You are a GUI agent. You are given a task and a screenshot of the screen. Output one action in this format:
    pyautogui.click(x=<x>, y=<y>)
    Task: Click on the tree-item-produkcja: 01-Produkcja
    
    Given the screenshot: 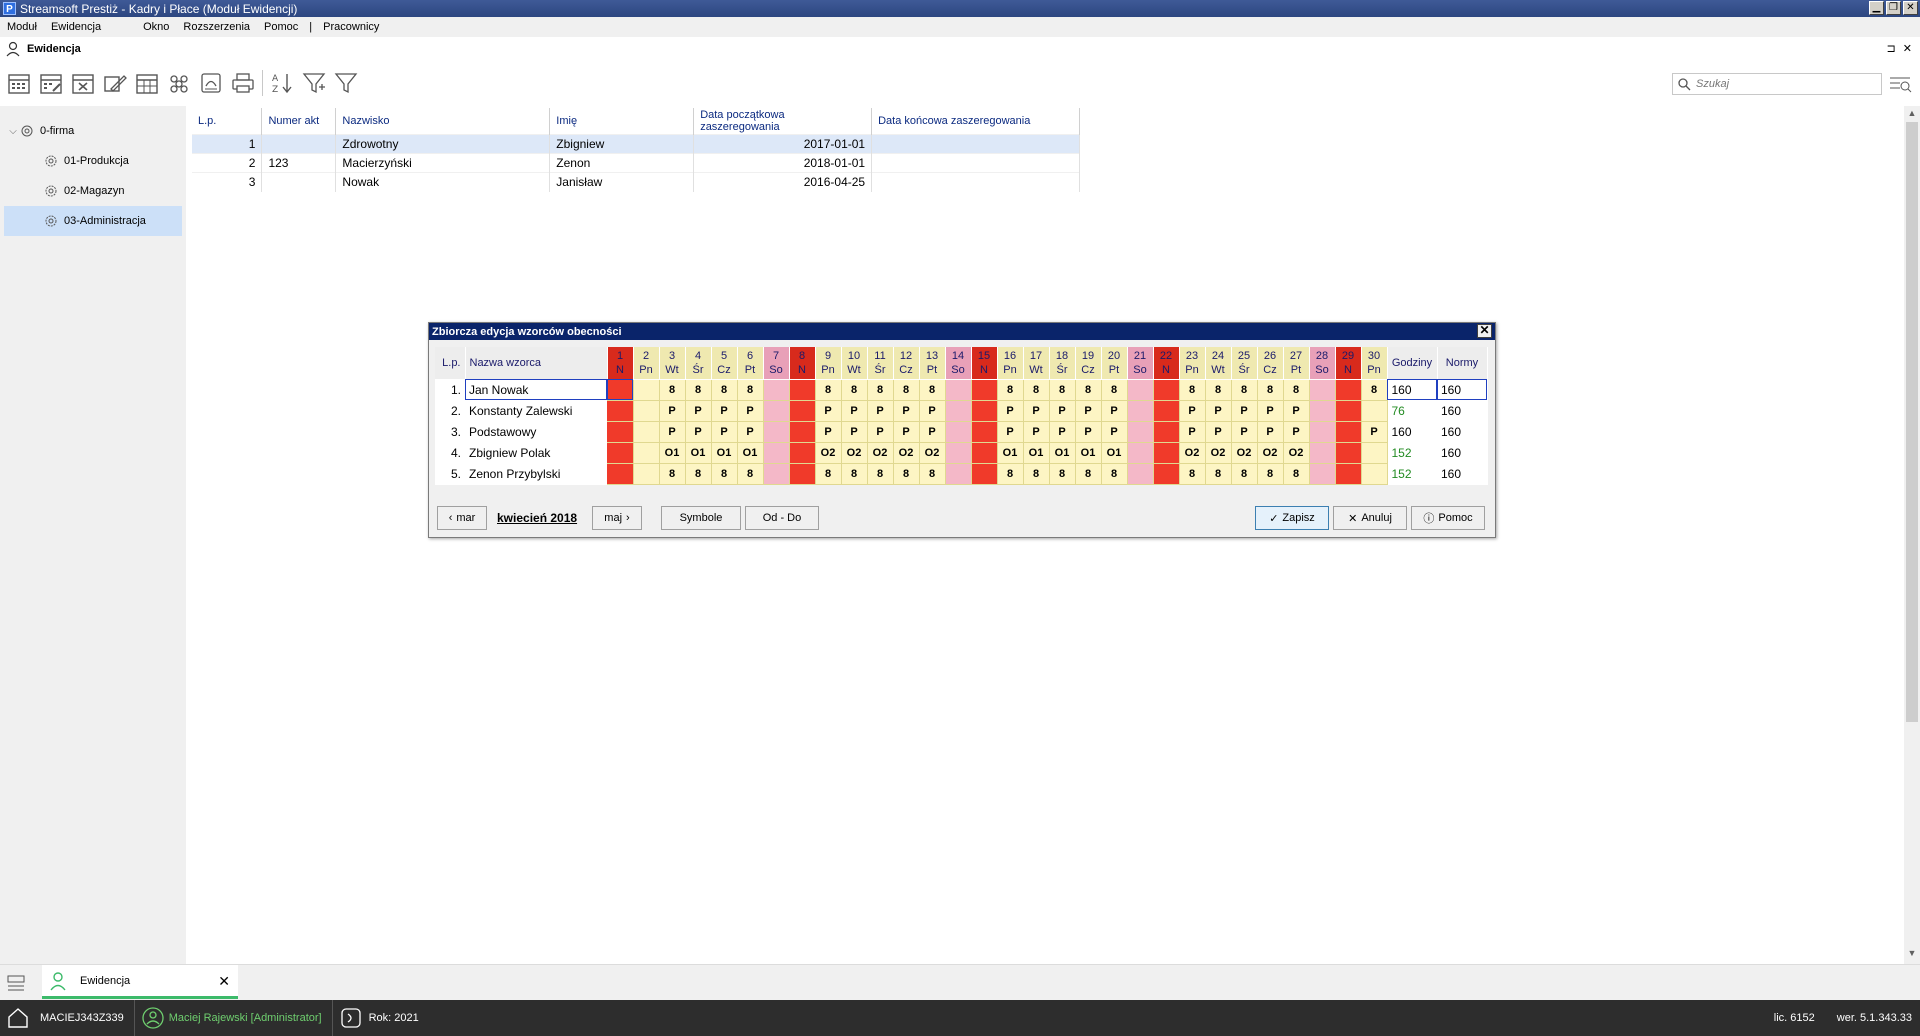 What is the action you would take?
    pyautogui.click(x=93, y=161)
    